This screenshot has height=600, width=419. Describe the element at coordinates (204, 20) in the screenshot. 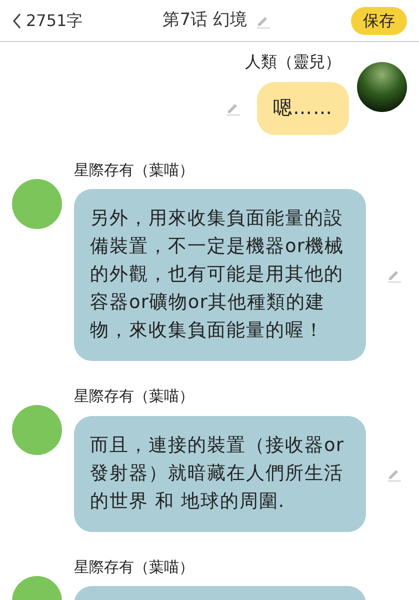

I see `chapter-title: 第7话 幻境` at that location.